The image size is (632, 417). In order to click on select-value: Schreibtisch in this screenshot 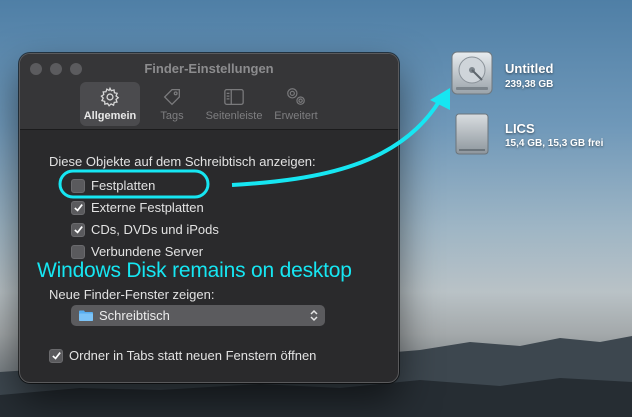, I will do `click(134, 315)`.